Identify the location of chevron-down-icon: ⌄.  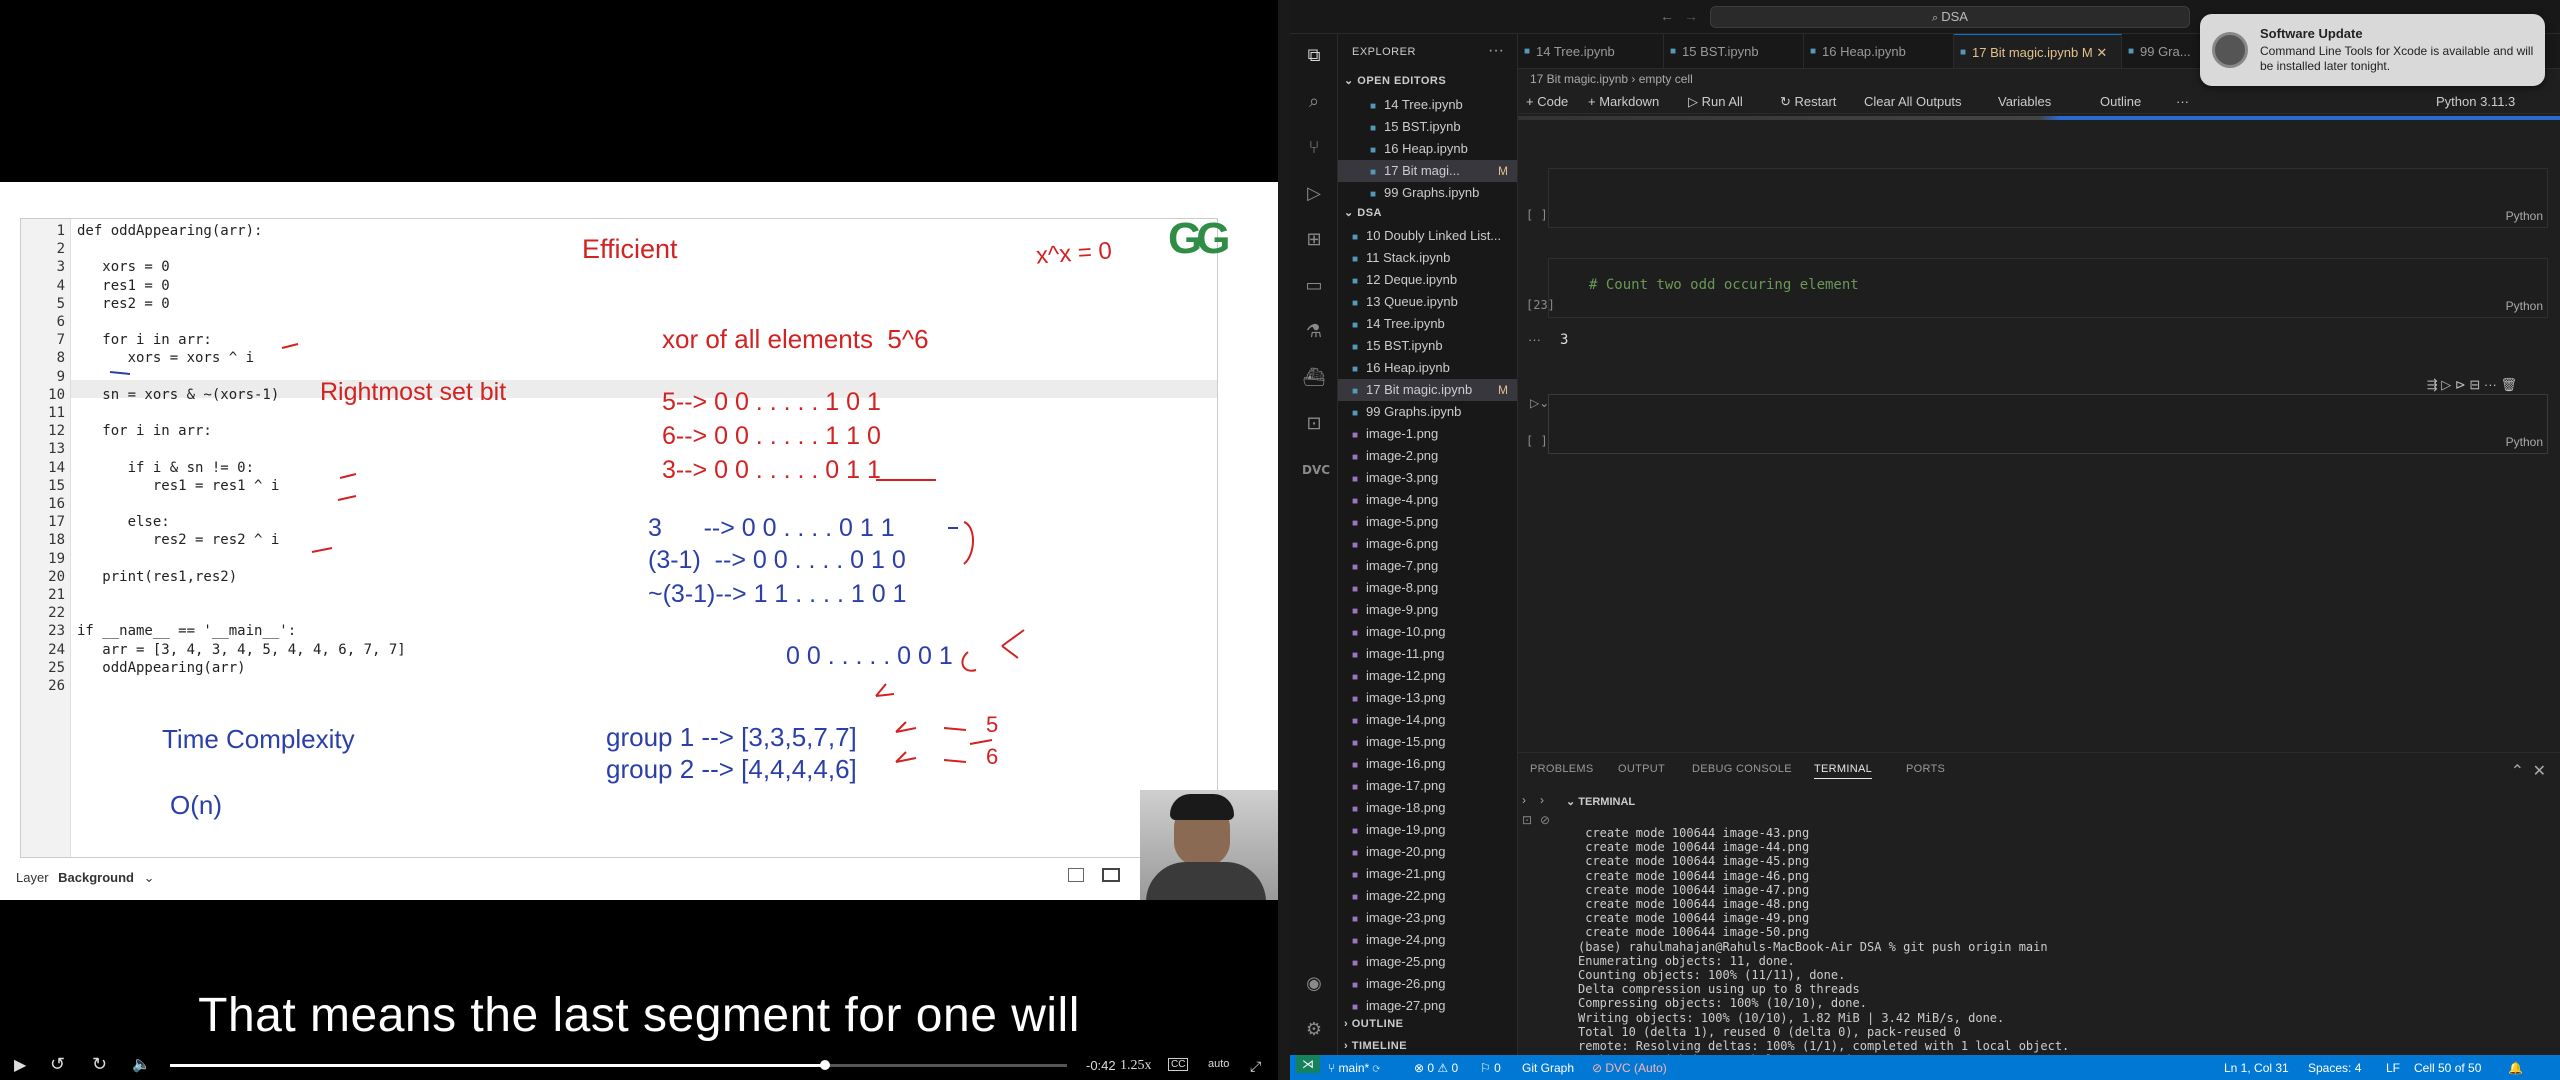
(149, 877).